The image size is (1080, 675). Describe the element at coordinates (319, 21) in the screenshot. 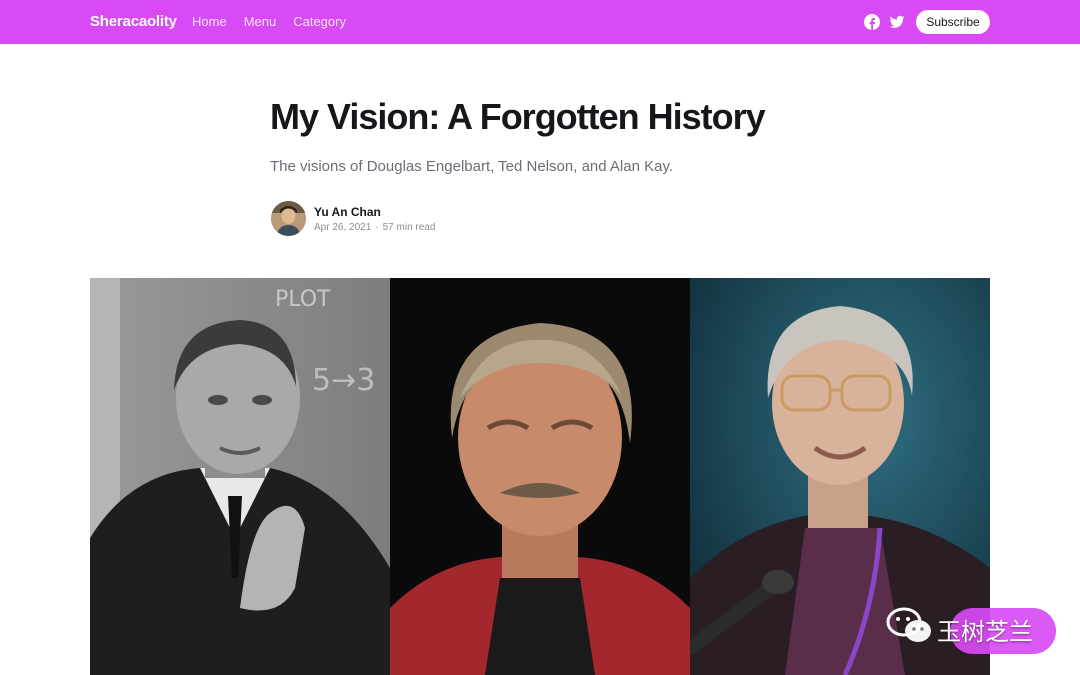

I see `nav-item-category: Category` at that location.